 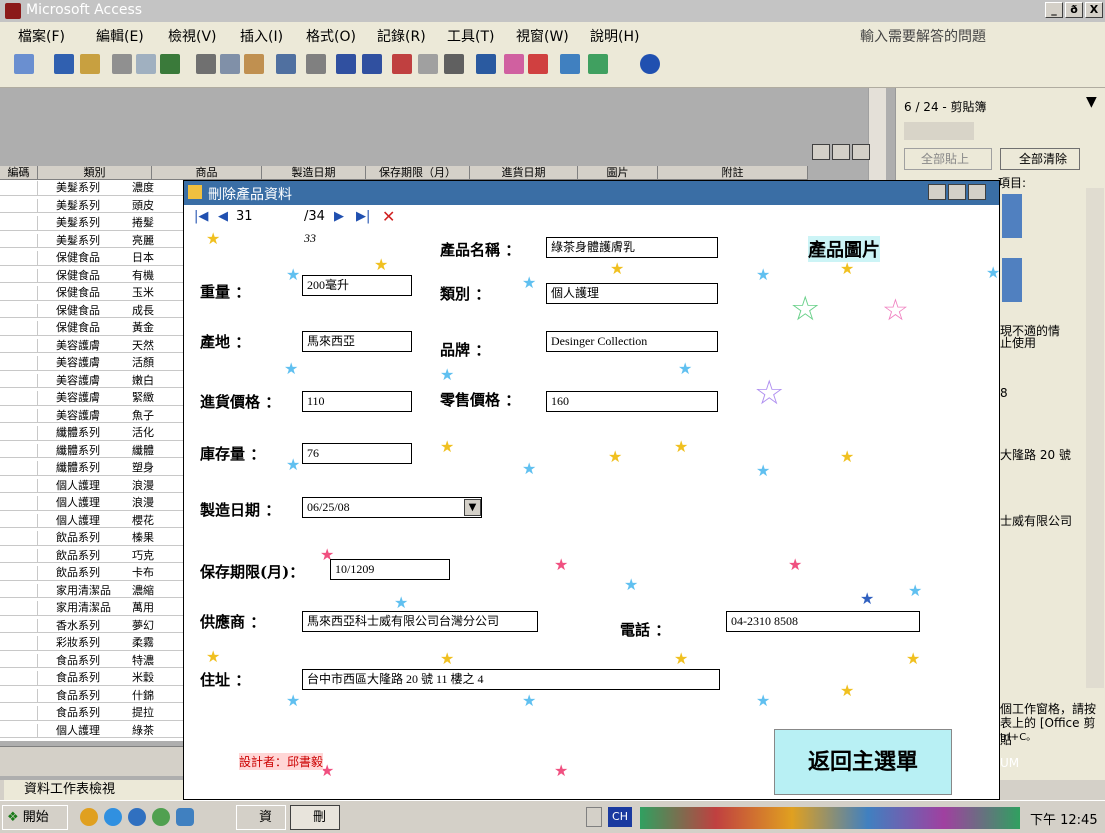 I want to click on cost-price-field: 110, so click(x=357, y=401).